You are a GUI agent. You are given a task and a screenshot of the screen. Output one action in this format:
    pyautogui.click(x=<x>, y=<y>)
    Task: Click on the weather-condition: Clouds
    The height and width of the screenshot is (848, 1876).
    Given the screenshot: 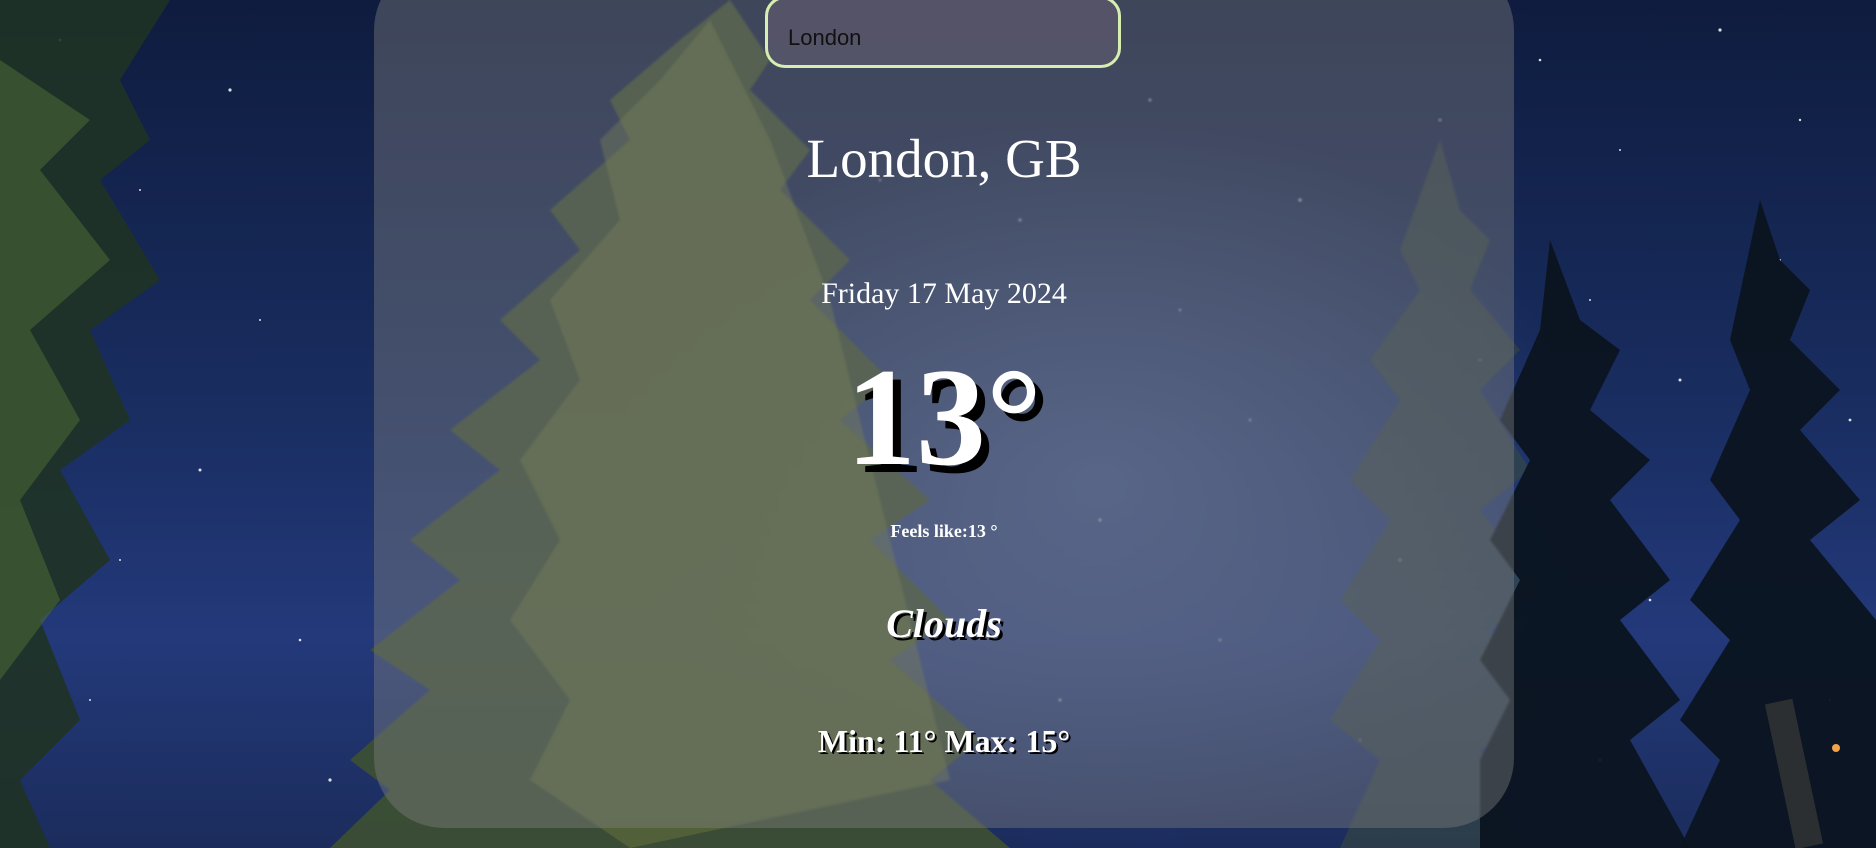 What is the action you would take?
    pyautogui.click(x=944, y=623)
    